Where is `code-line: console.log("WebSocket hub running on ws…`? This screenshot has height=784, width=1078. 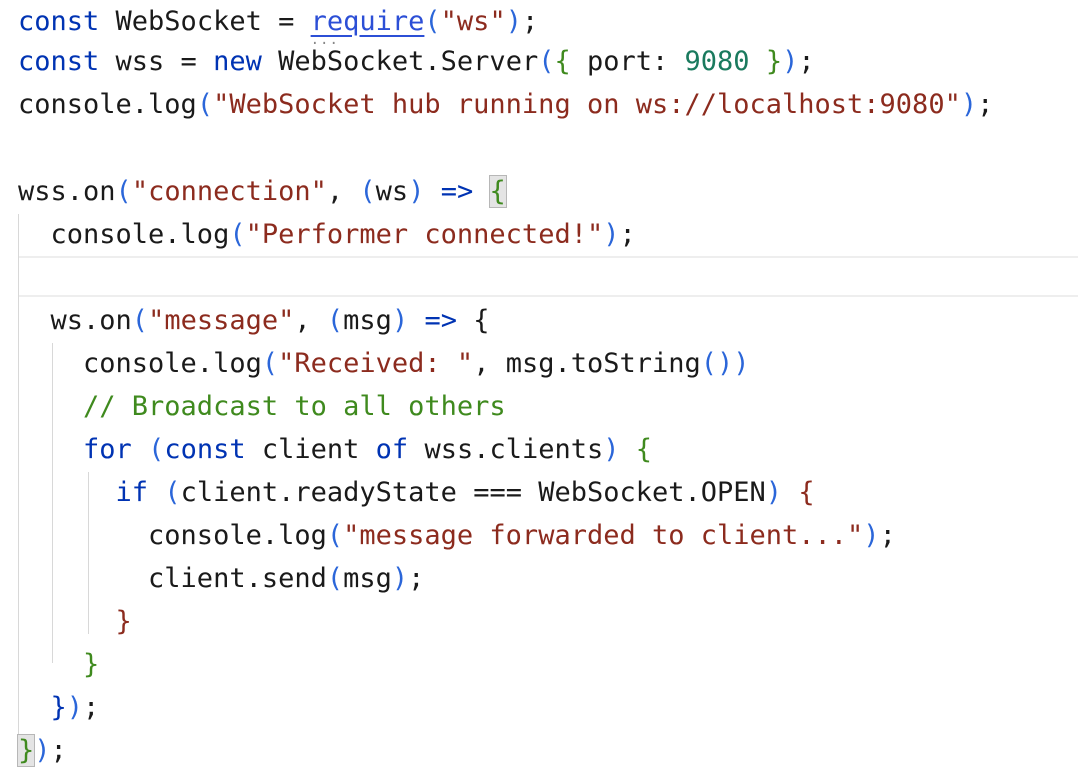 code-line: console.log("WebSocket hub running on ws… is located at coordinates (539, 104).